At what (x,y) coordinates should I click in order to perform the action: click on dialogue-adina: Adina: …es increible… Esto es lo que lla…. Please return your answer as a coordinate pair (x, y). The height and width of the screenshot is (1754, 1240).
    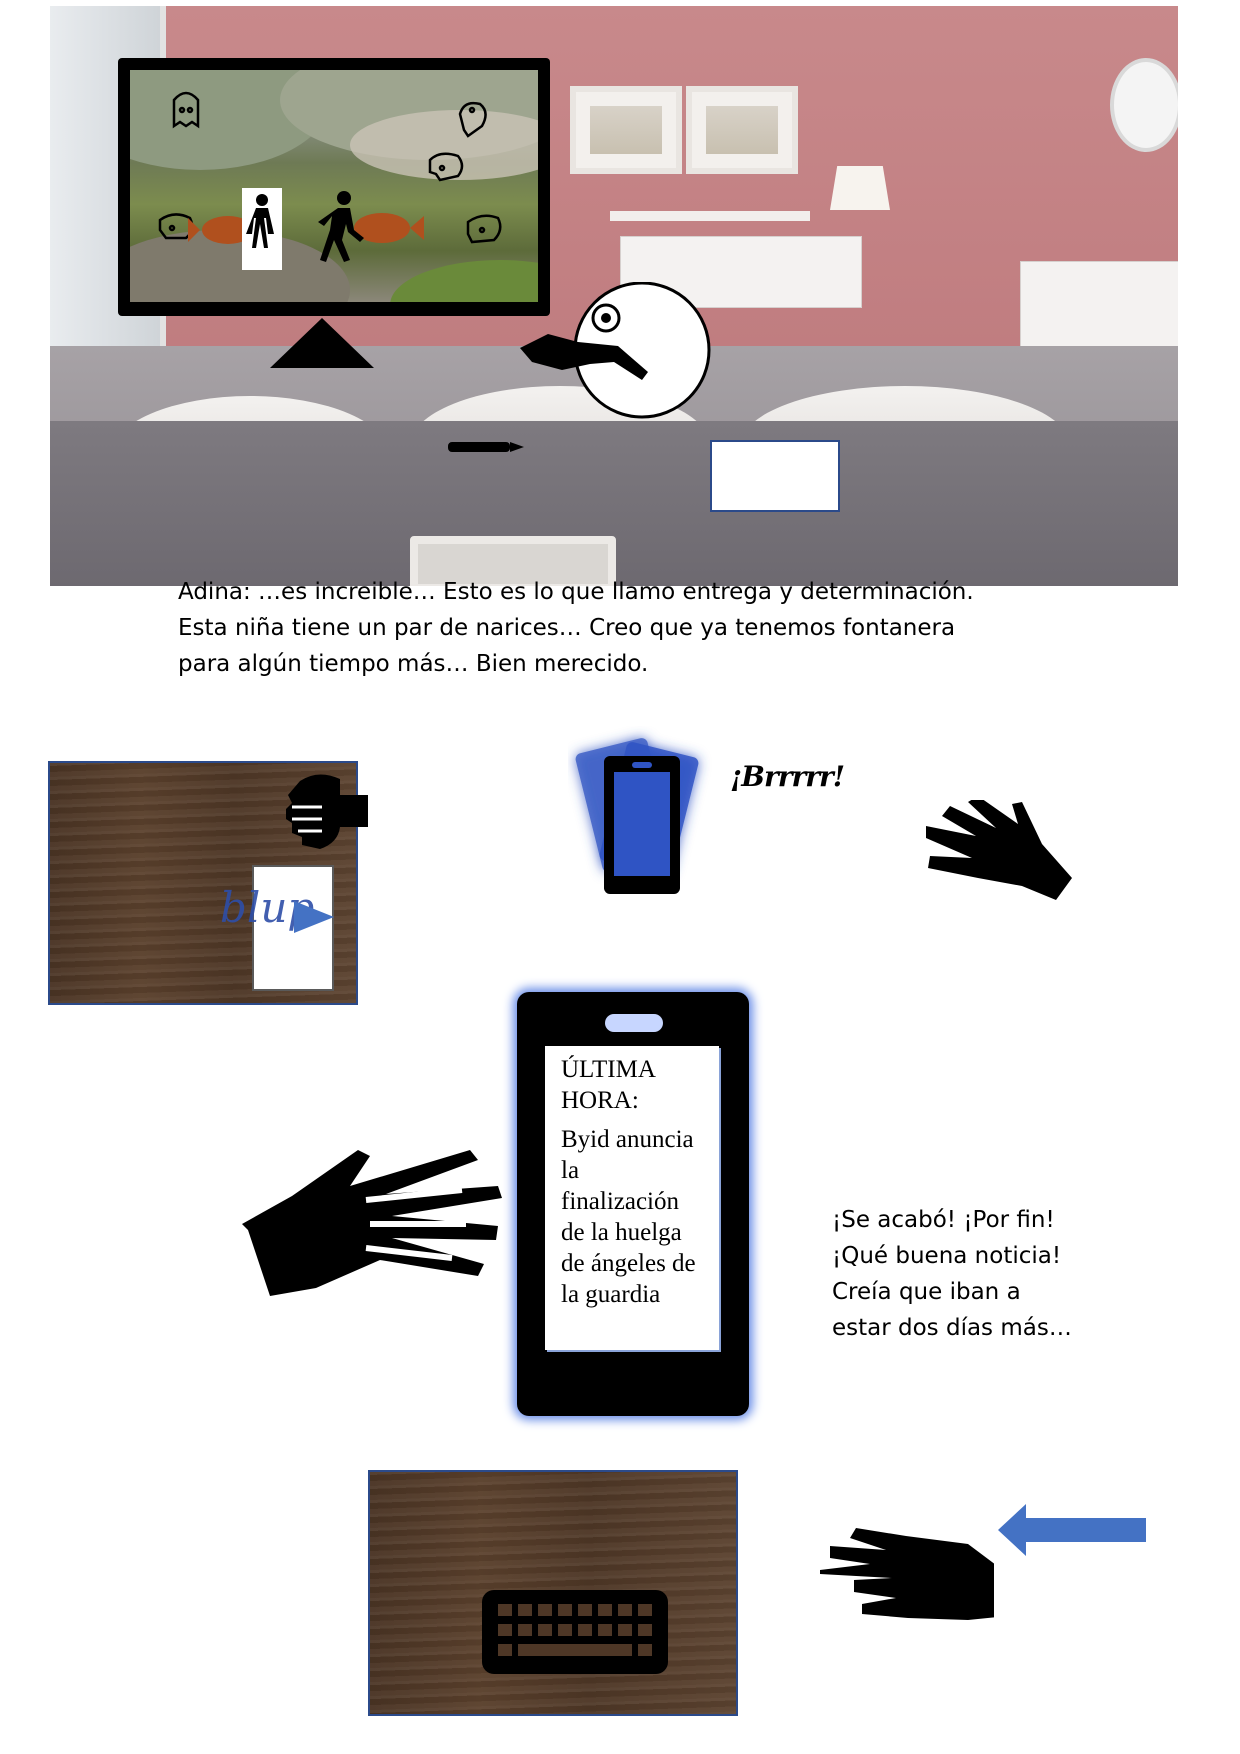
    Looking at the image, I should click on (618, 628).